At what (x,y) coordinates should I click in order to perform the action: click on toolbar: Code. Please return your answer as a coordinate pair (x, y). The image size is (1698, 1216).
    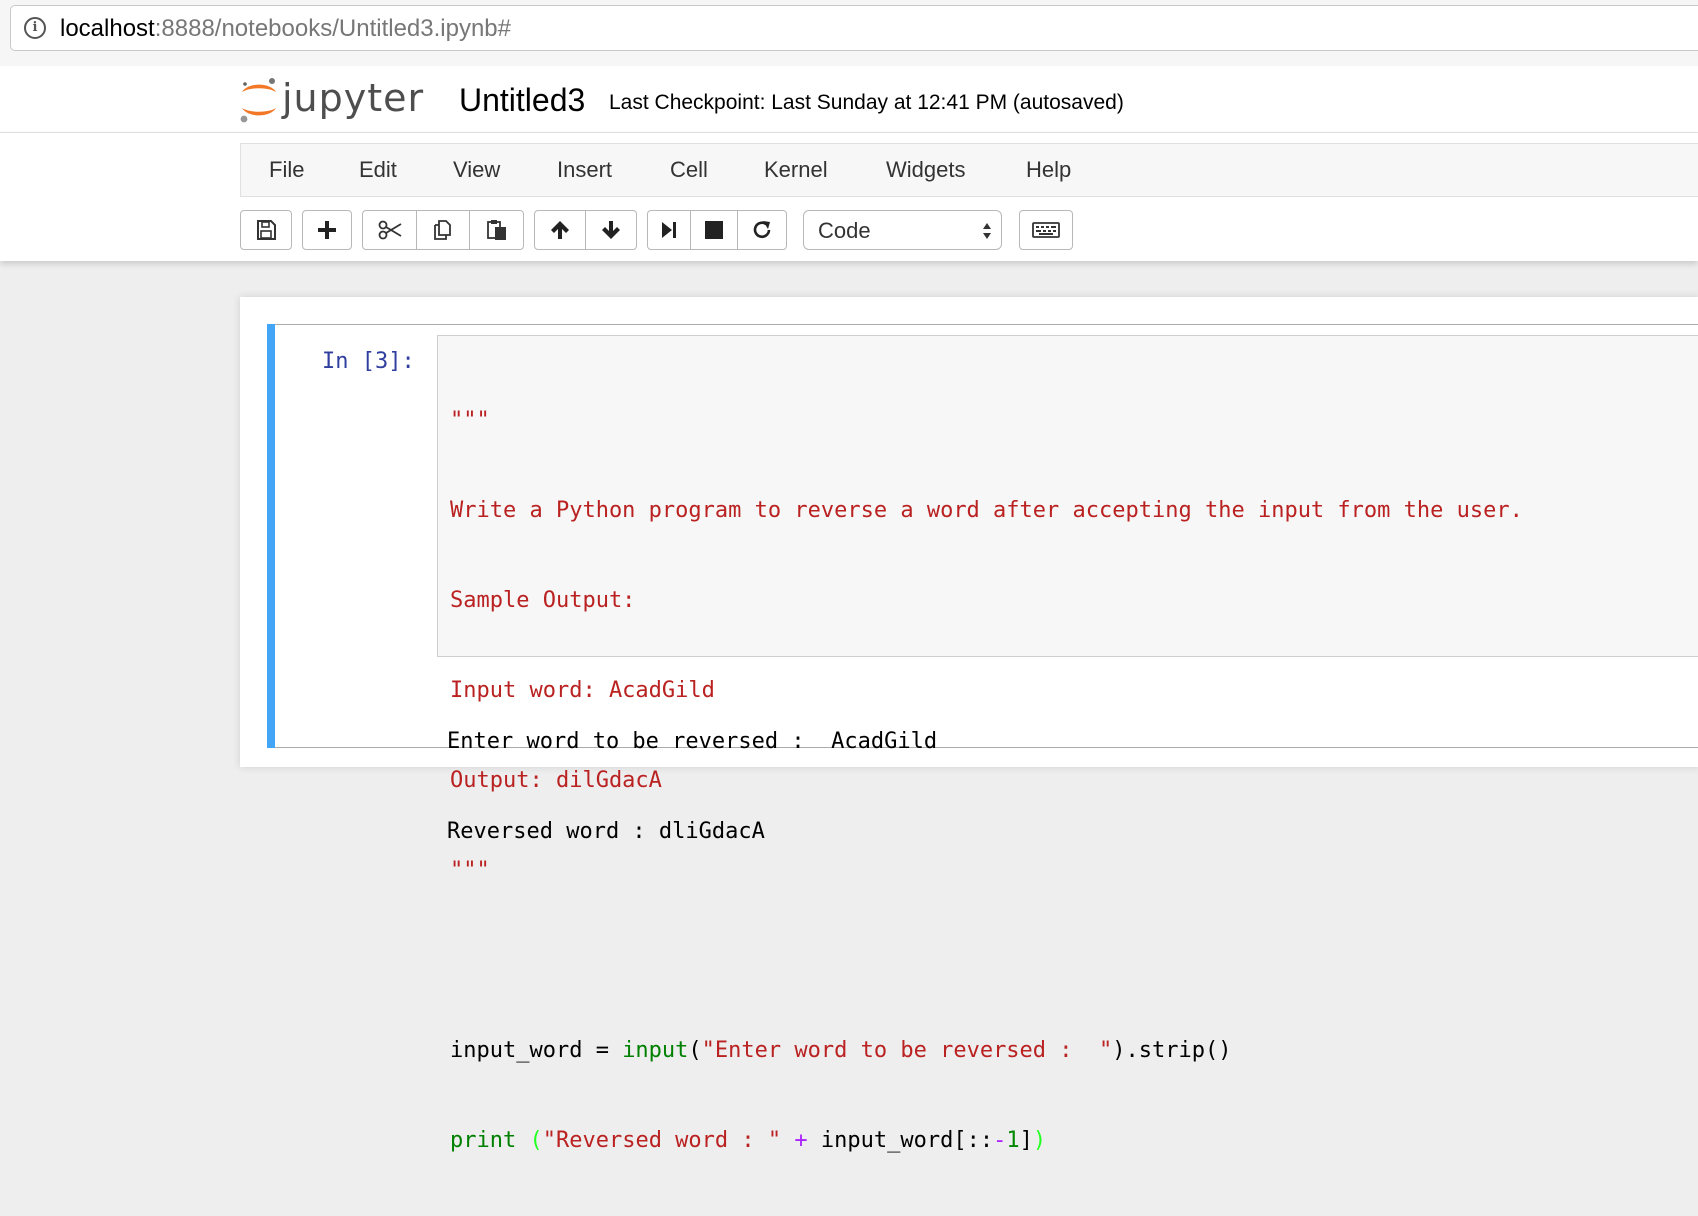
    Looking at the image, I should click on (740, 232).